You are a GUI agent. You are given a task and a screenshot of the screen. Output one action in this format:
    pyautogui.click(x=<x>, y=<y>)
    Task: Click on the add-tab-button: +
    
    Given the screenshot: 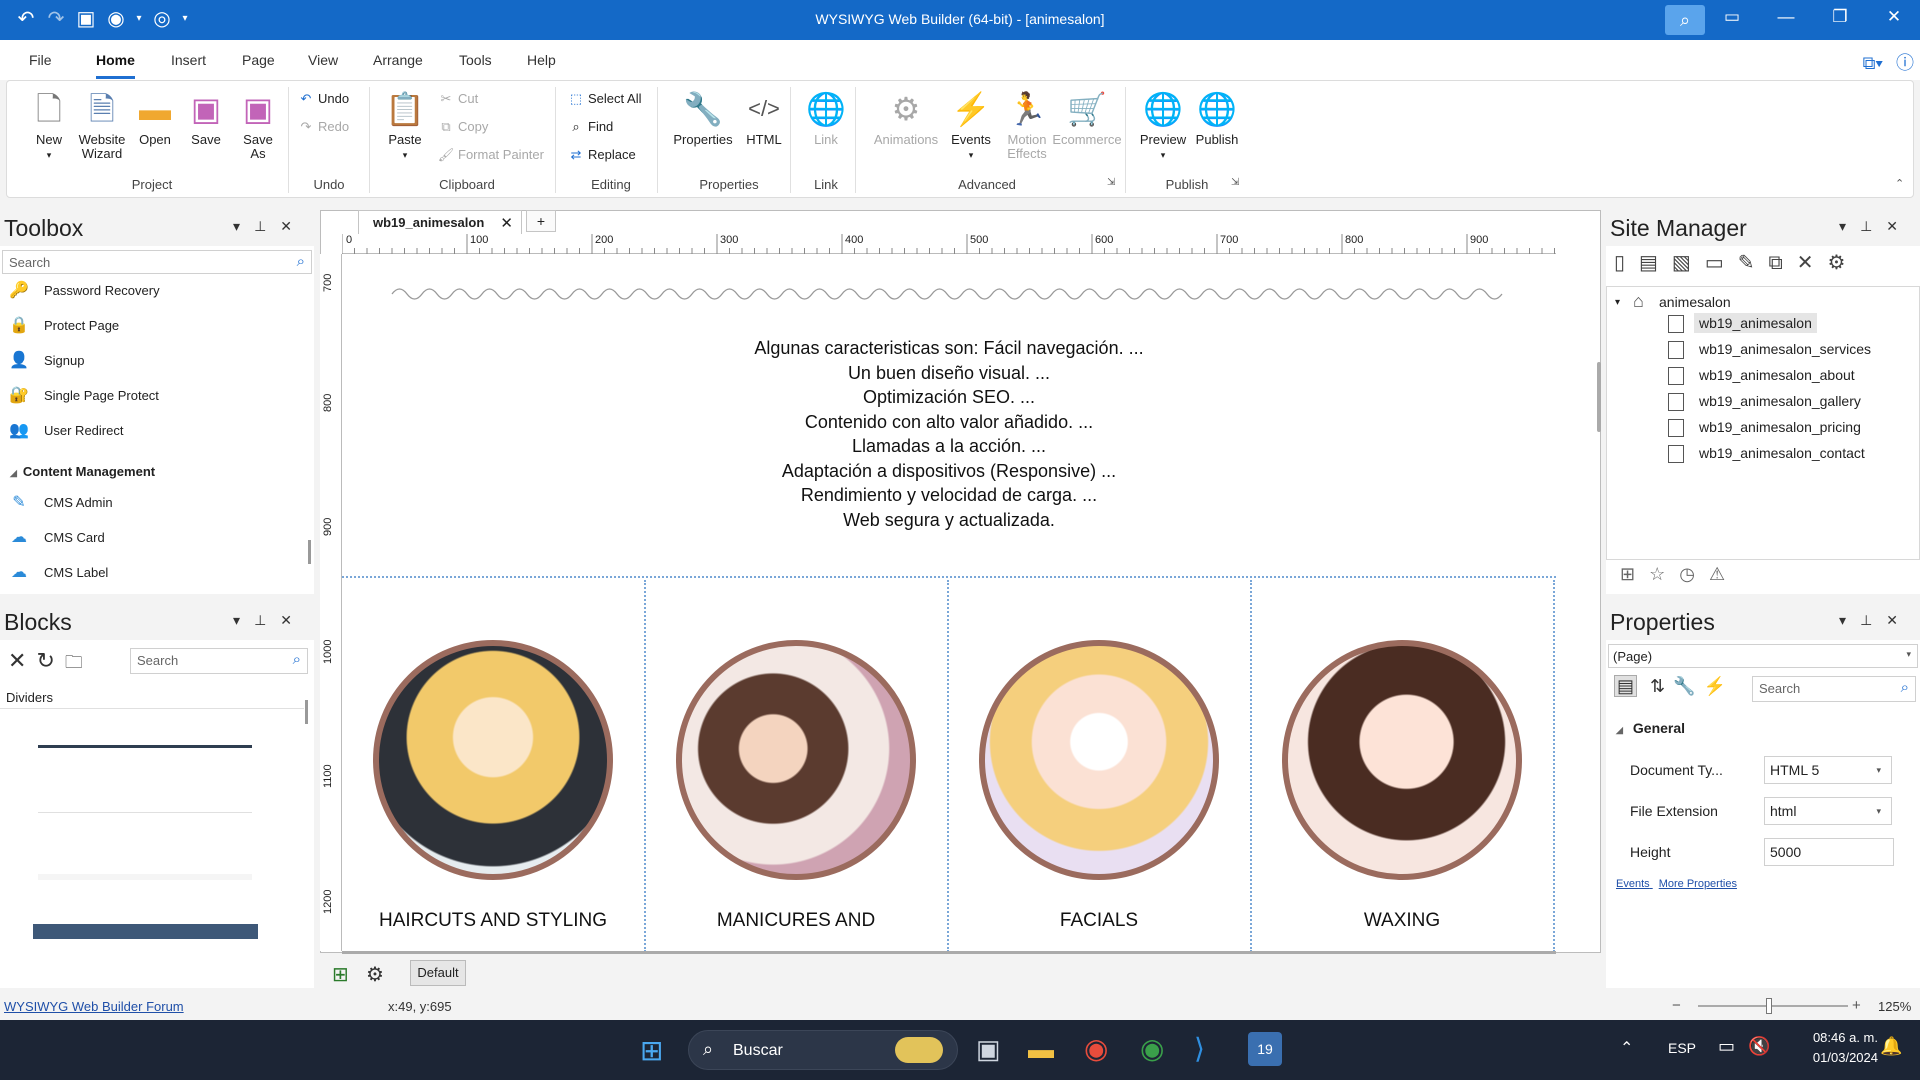 What is the action you would take?
    pyautogui.click(x=541, y=221)
    